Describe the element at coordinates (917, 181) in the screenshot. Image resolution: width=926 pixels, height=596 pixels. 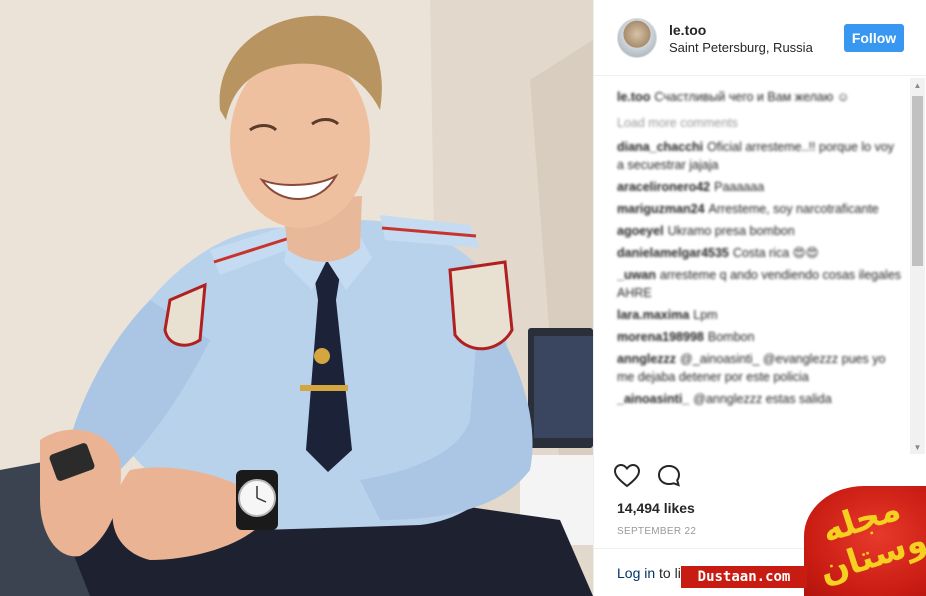
I see `scroll-thumb` at that location.